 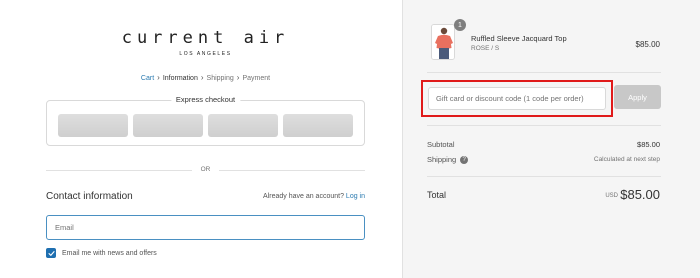 What do you see at coordinates (648, 144) in the screenshot?
I see `subtotal-value: $85.00` at bounding box center [648, 144].